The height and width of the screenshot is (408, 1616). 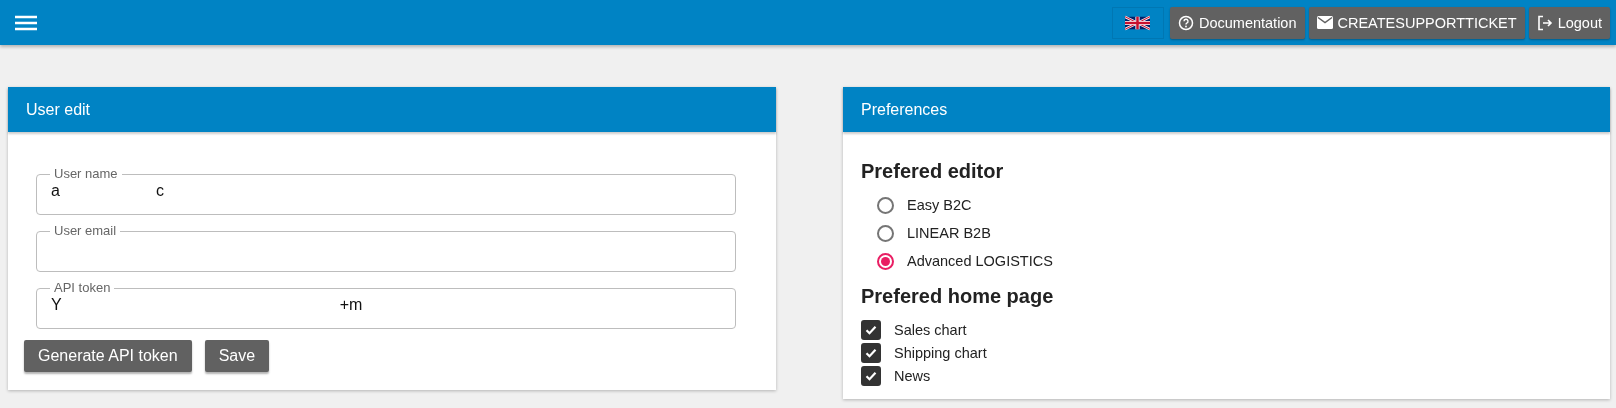 What do you see at coordinates (386, 192) in the screenshot?
I see `text-field: User name a c` at bounding box center [386, 192].